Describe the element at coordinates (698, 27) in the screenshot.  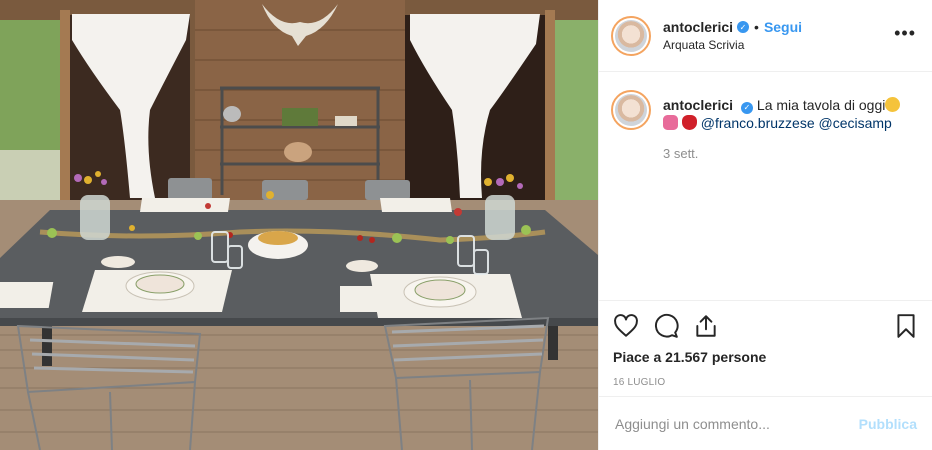
I see `username-link: antoclerici` at that location.